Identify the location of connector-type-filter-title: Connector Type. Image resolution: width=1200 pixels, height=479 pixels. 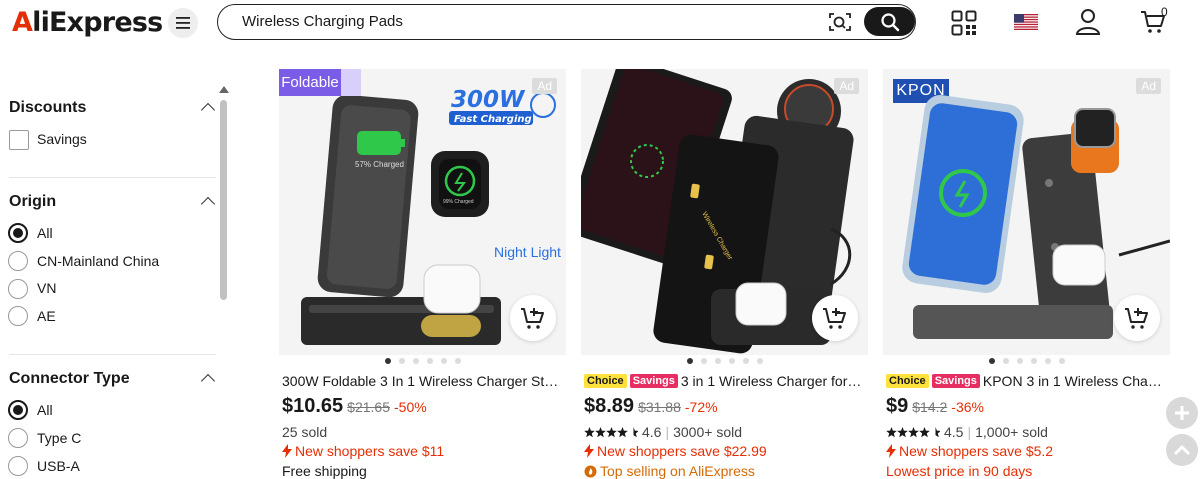
(69, 379).